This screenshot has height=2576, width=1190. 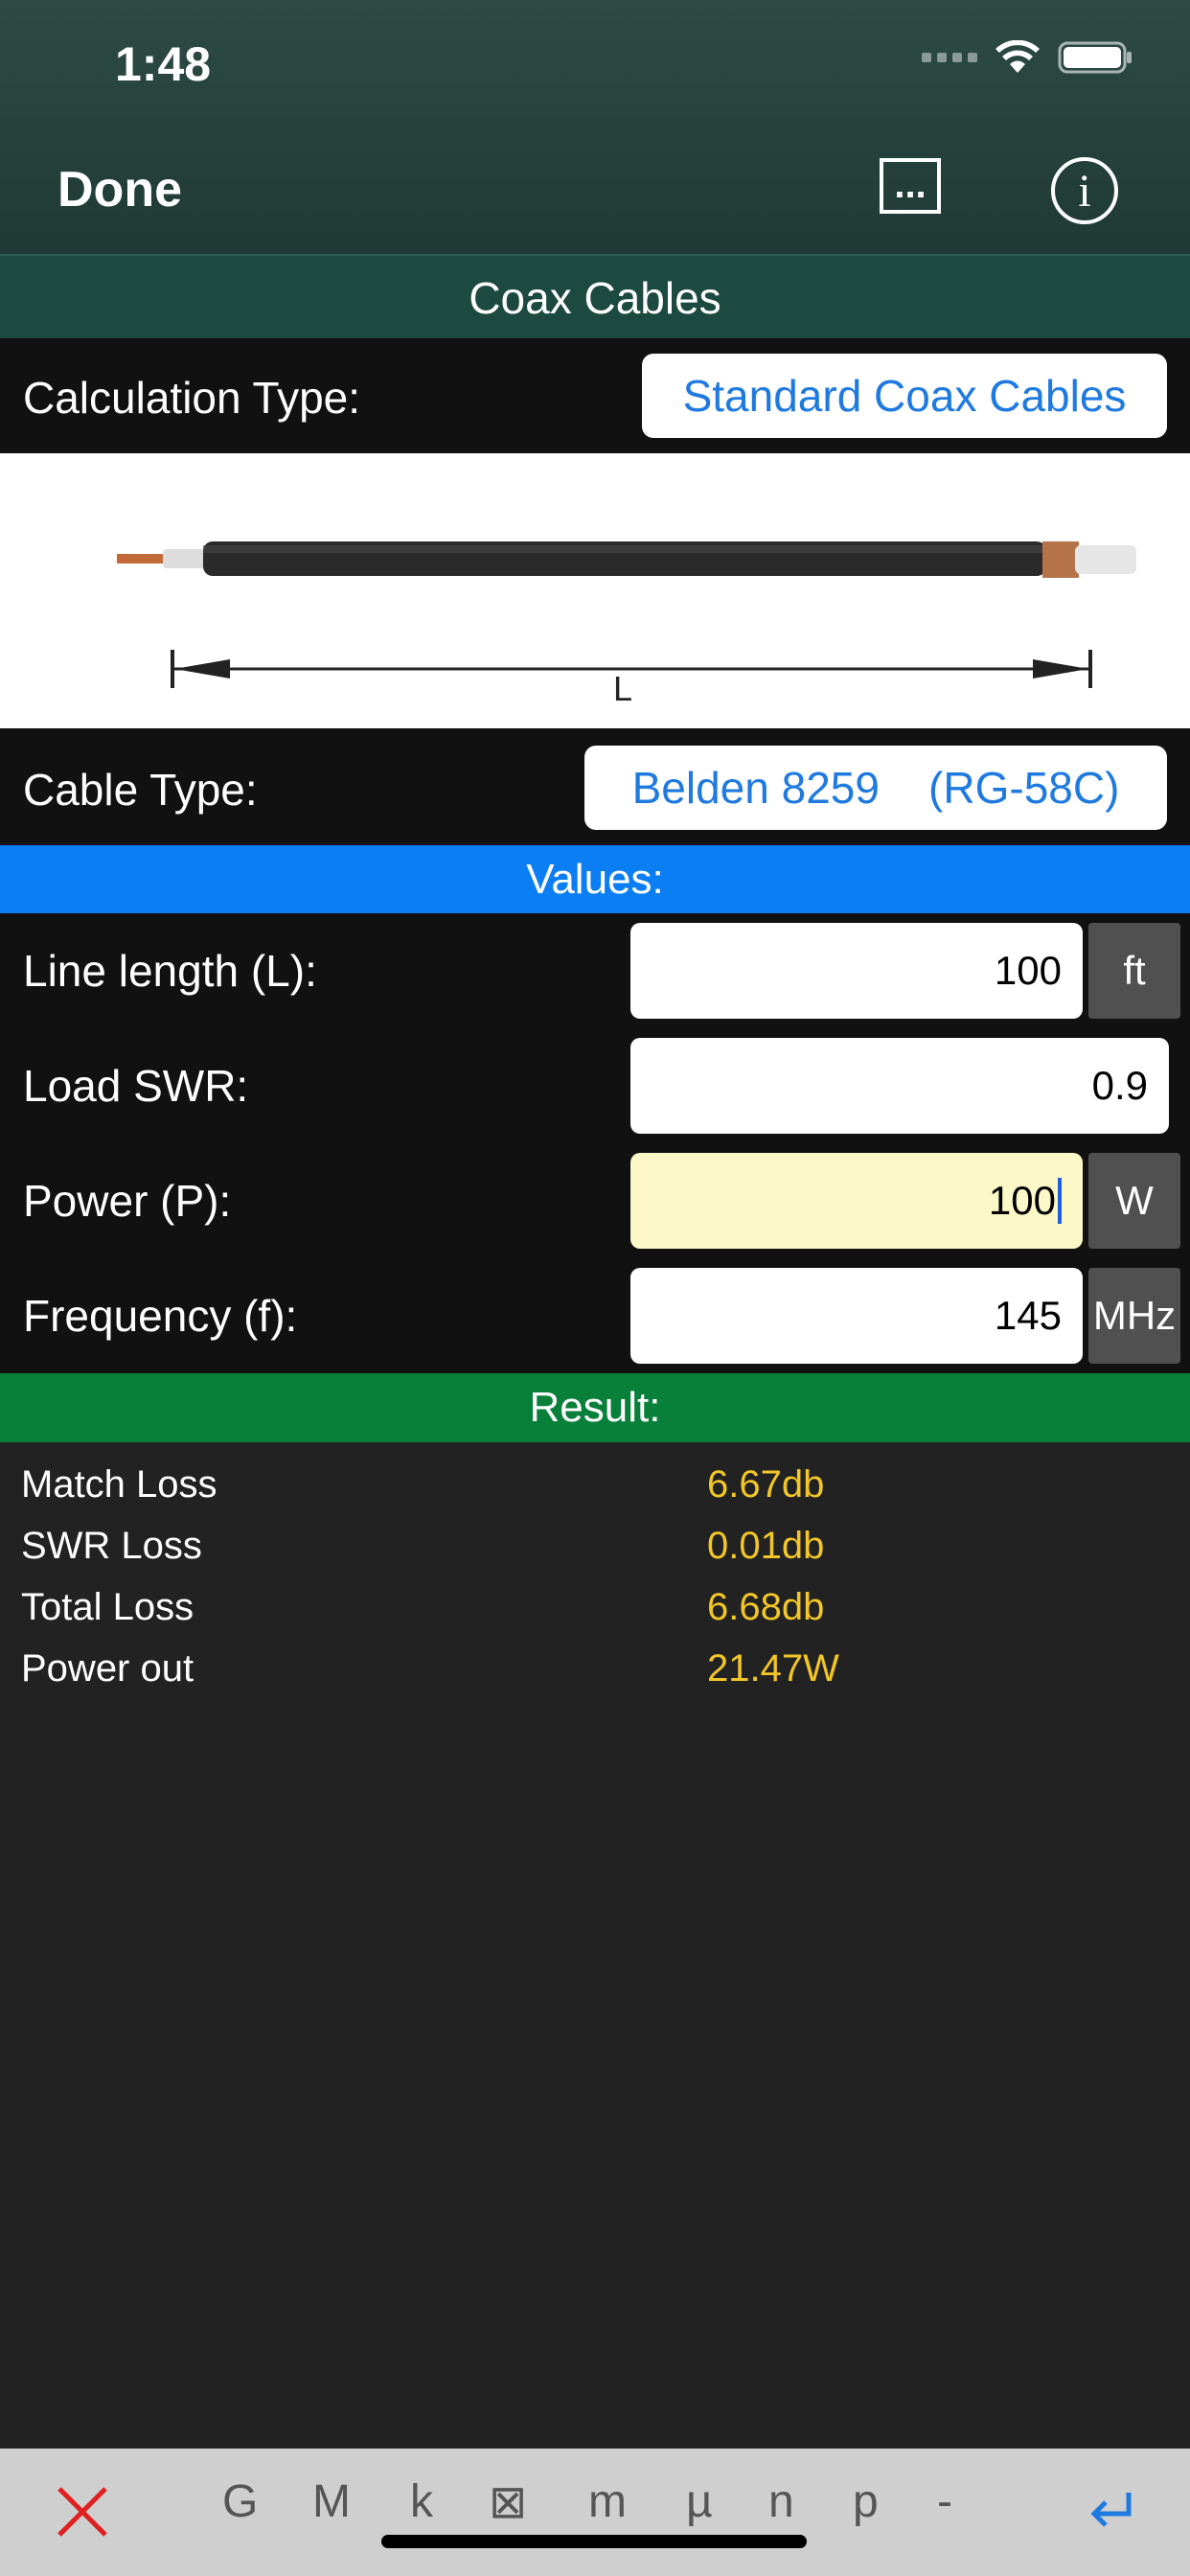 What do you see at coordinates (1134, 1201) in the screenshot?
I see `power-unit-button: W` at bounding box center [1134, 1201].